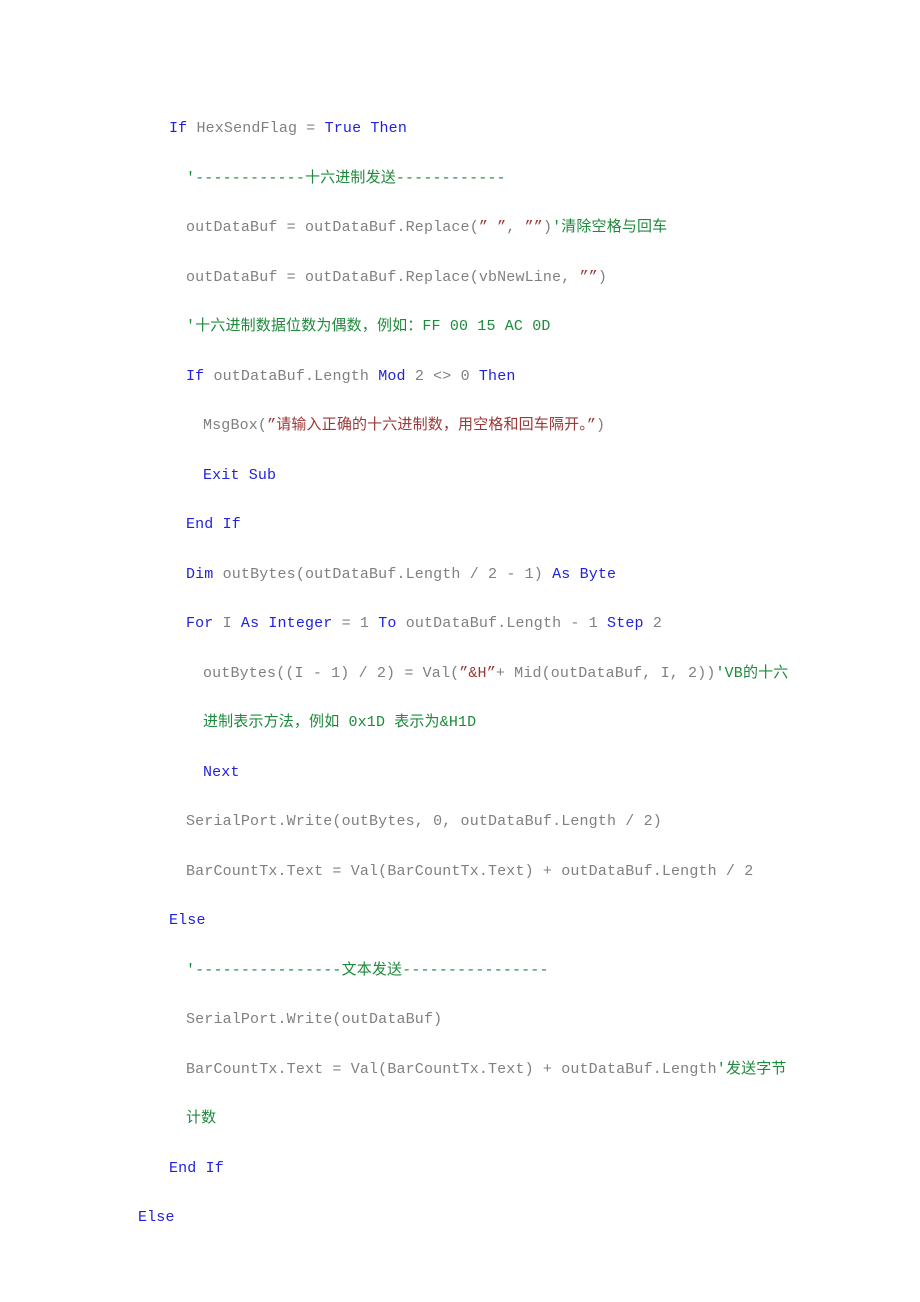 The image size is (920, 1302). I want to click on line-else-outer: Else, so click(466, 1218).